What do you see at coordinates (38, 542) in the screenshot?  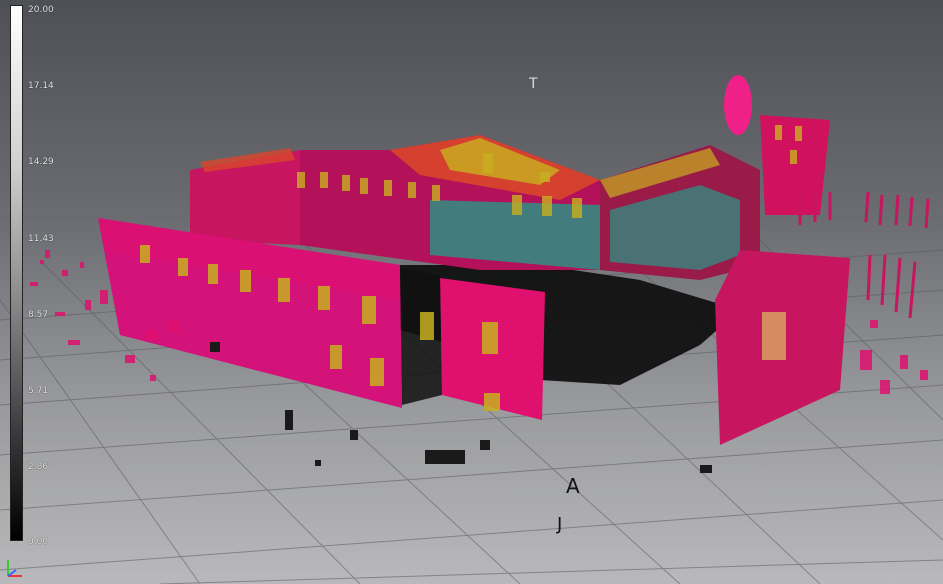 I see `scale-label-min: 0.00` at bounding box center [38, 542].